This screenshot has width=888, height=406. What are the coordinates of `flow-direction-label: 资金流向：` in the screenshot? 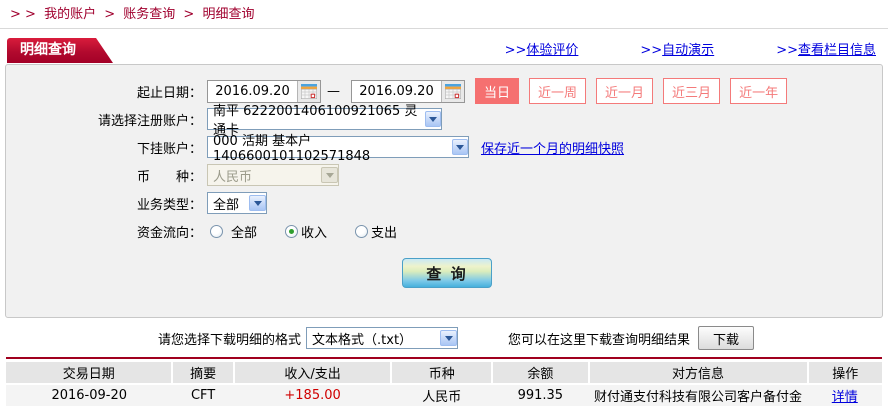 It's located at (169, 233).